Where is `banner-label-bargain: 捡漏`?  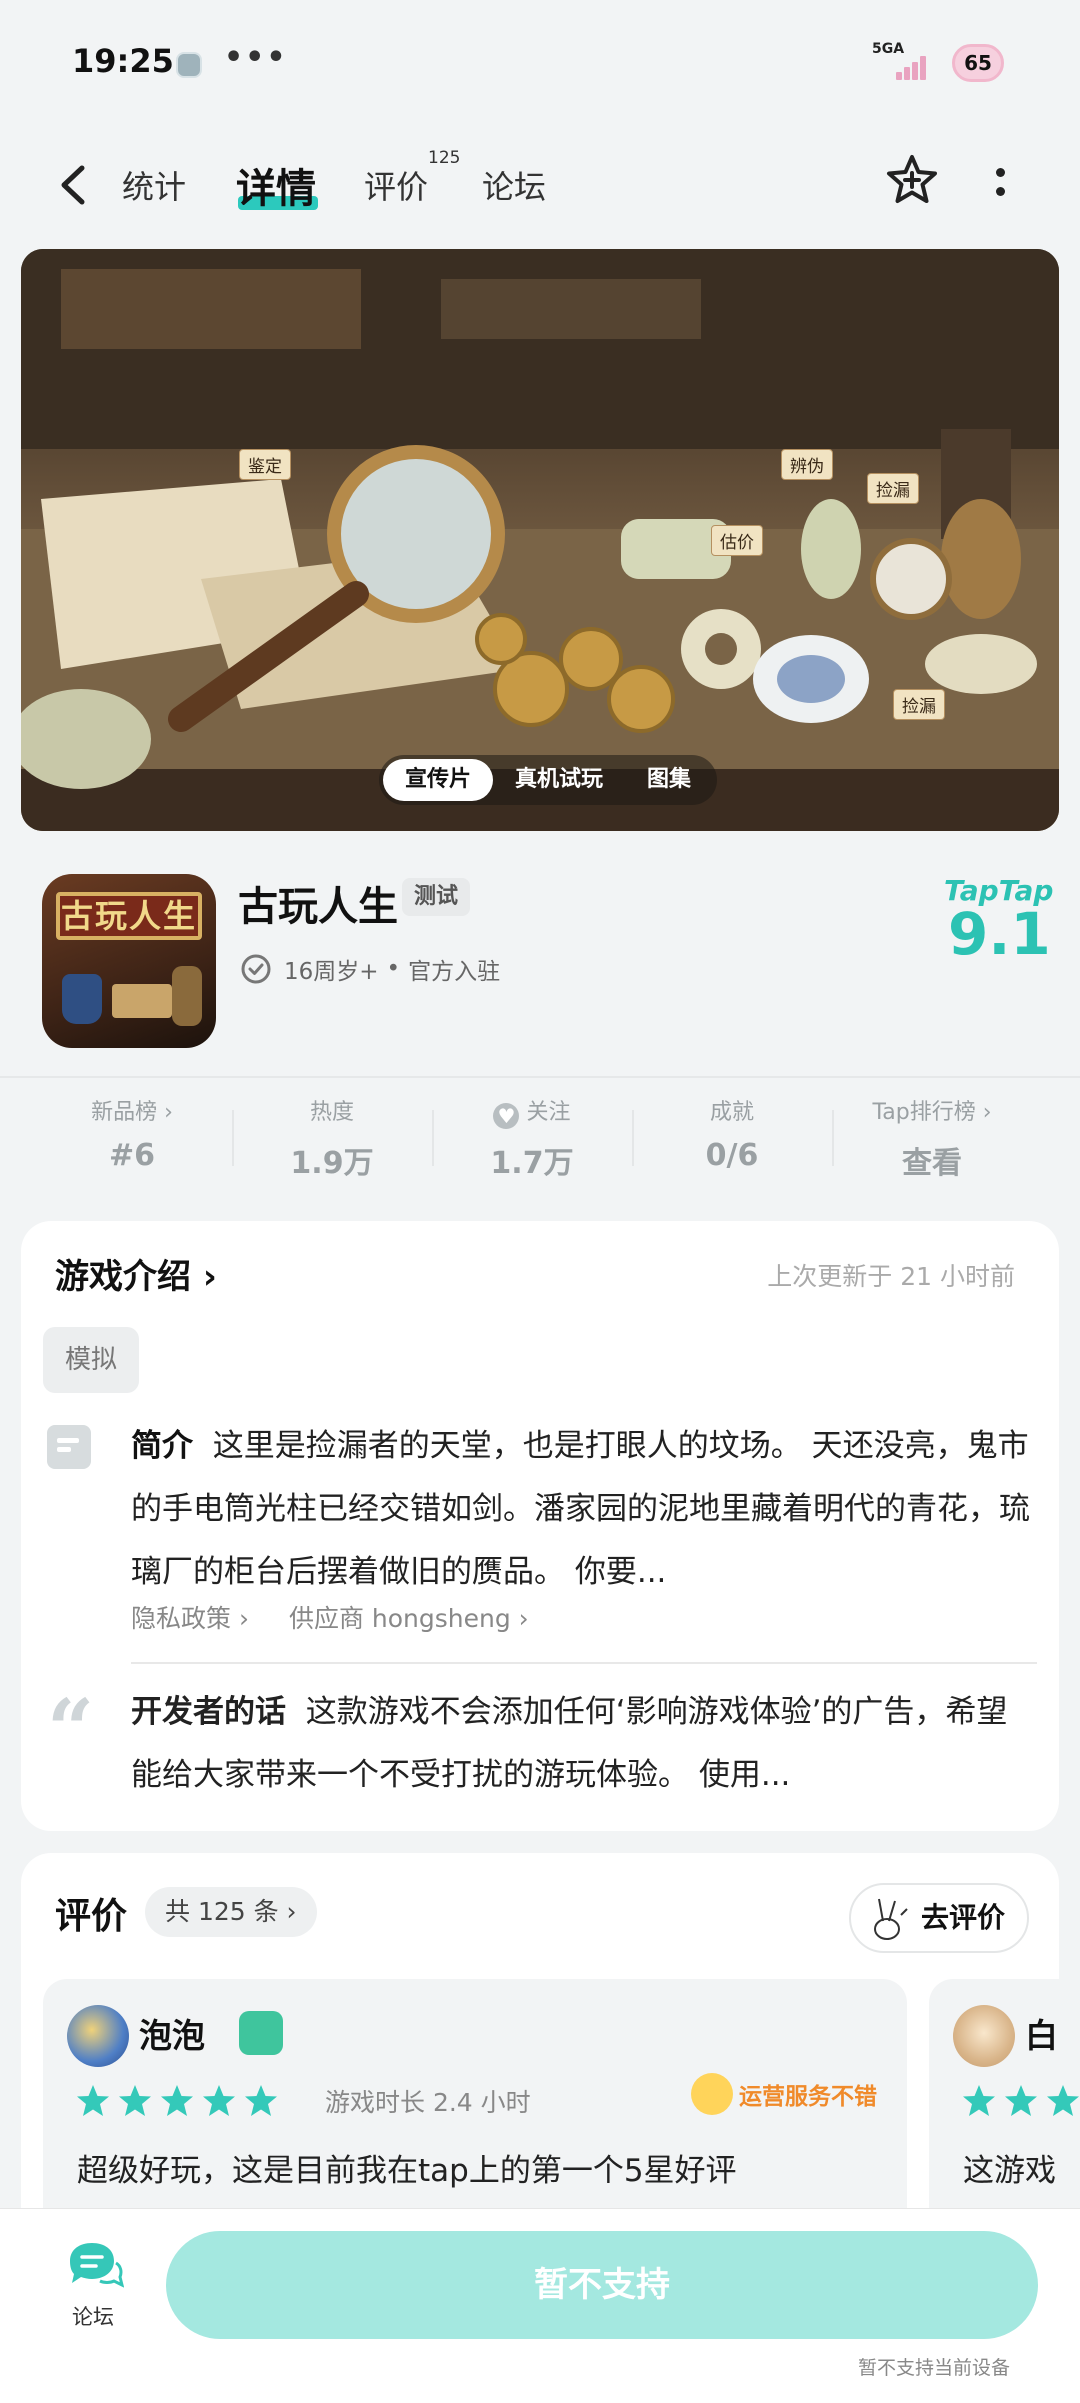
banner-label-bargain: 捡漏 is located at coordinates (893, 488).